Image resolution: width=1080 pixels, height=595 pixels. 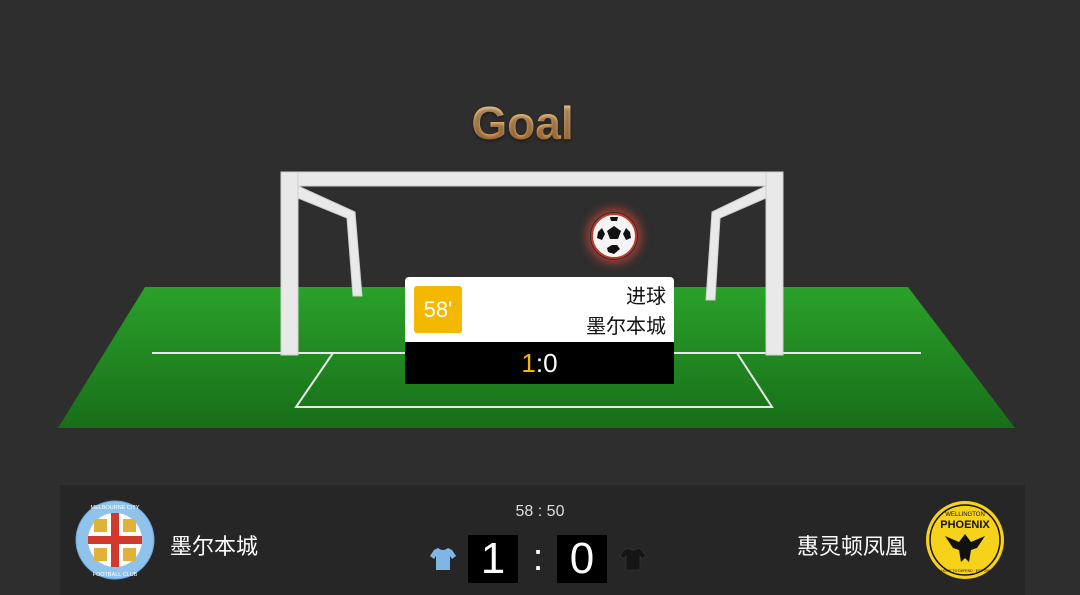 What do you see at coordinates (851, 547) in the screenshot?
I see `away-team-name: 惠灵顿凤凰` at bounding box center [851, 547].